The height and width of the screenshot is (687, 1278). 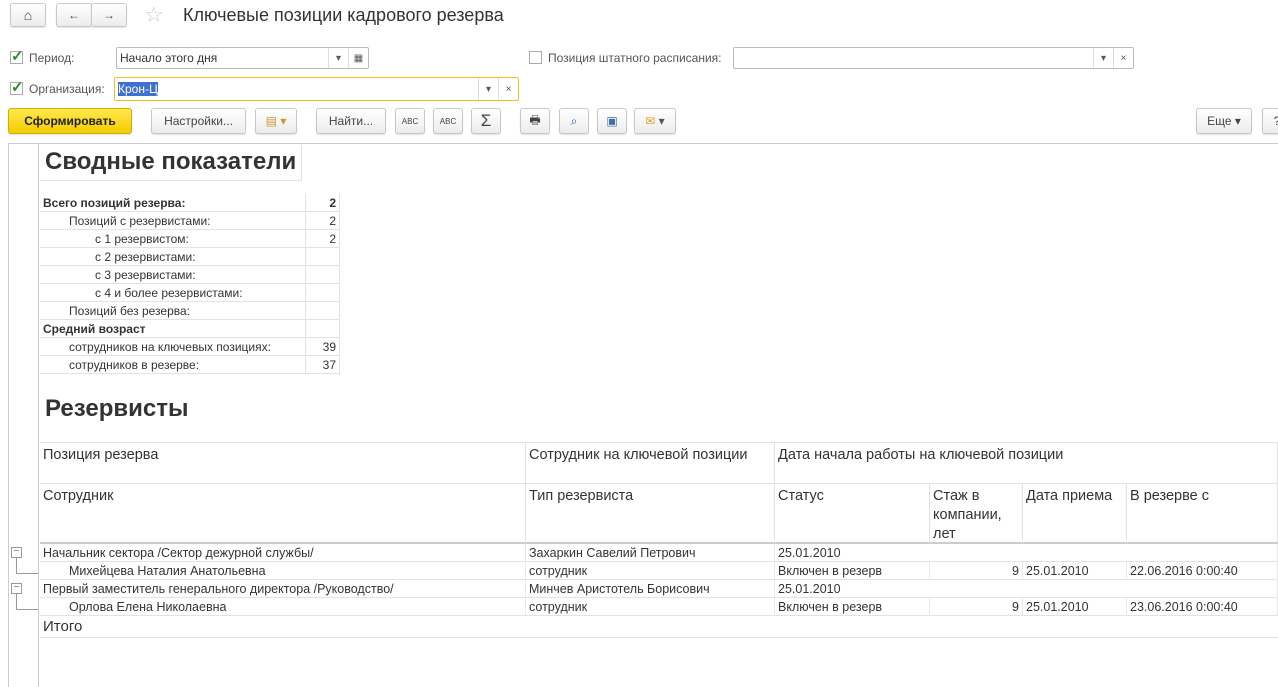 I want to click on arrow-right-icon: →, so click(x=109, y=15).